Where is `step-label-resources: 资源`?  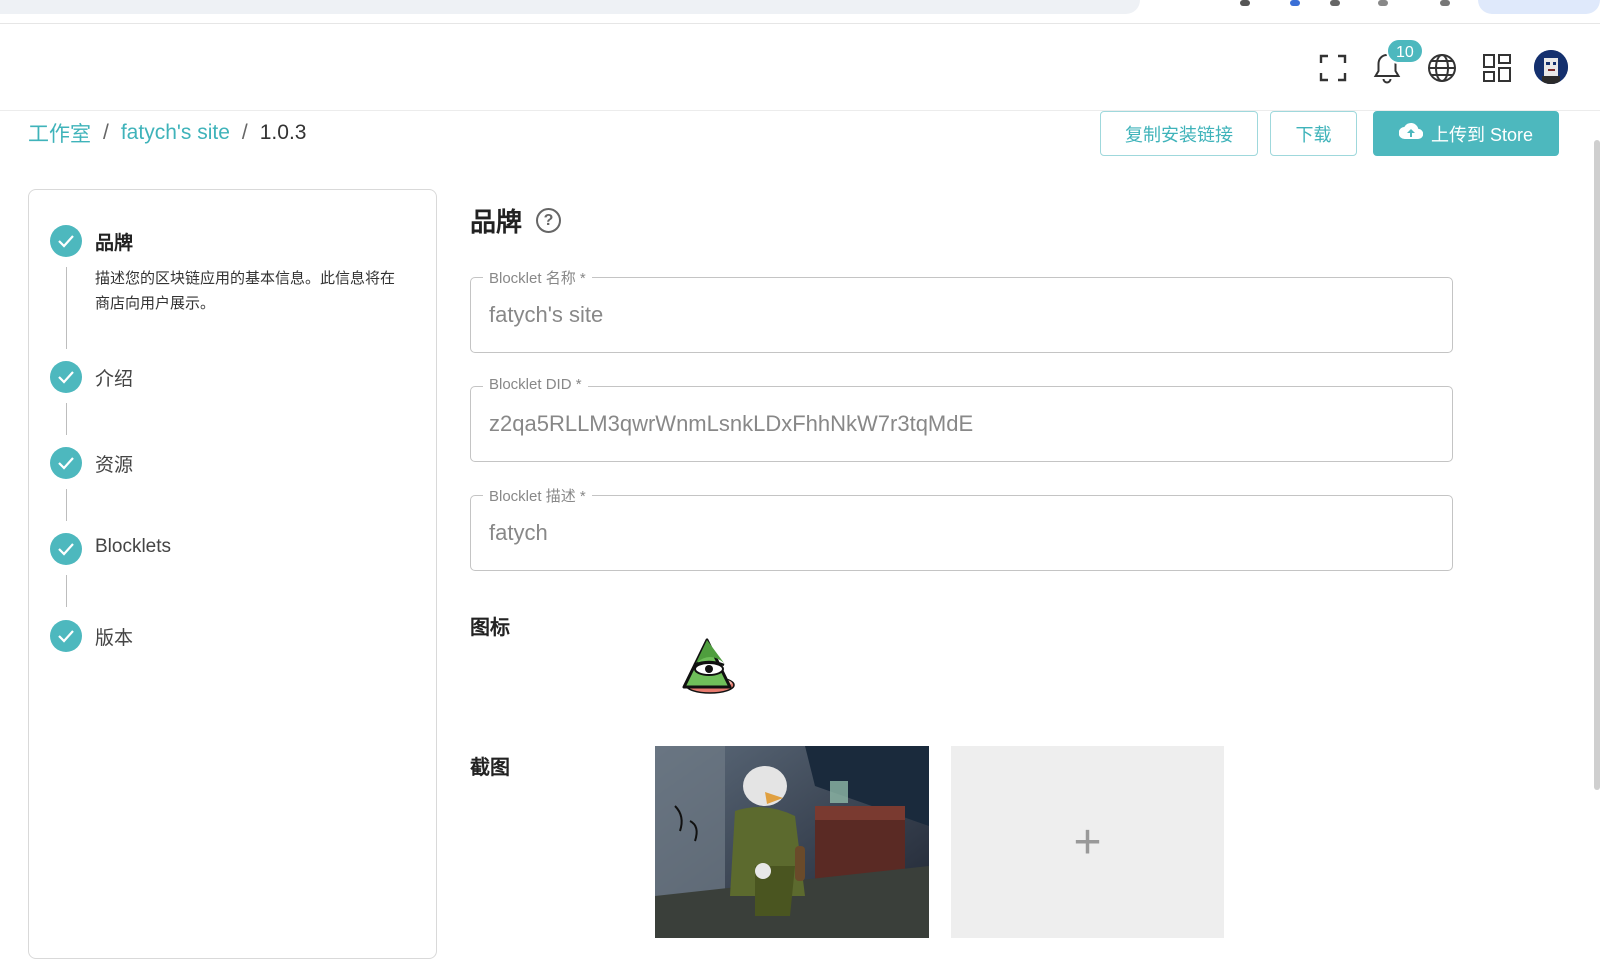
step-label-resources: 资源 is located at coordinates (114, 463).